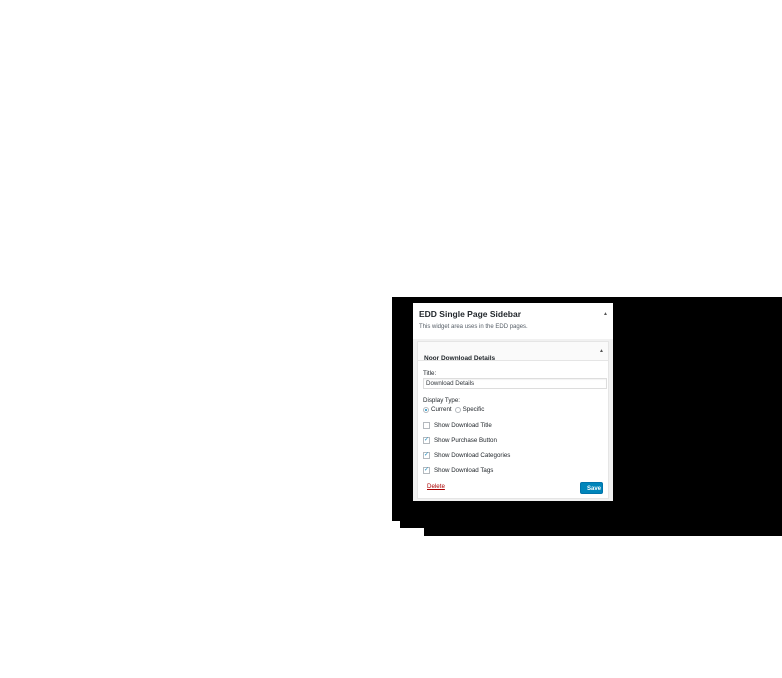 This screenshot has width=782, height=678. I want to click on display-type-options: Current Specific, so click(513, 409).